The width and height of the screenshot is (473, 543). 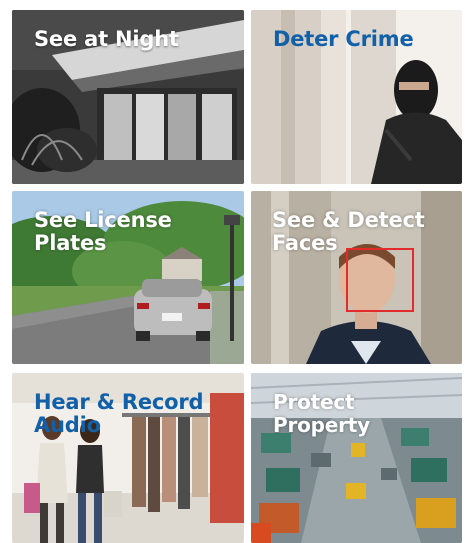 What do you see at coordinates (348, 231) in the screenshot?
I see `tile-label: See & Detect Faces` at bounding box center [348, 231].